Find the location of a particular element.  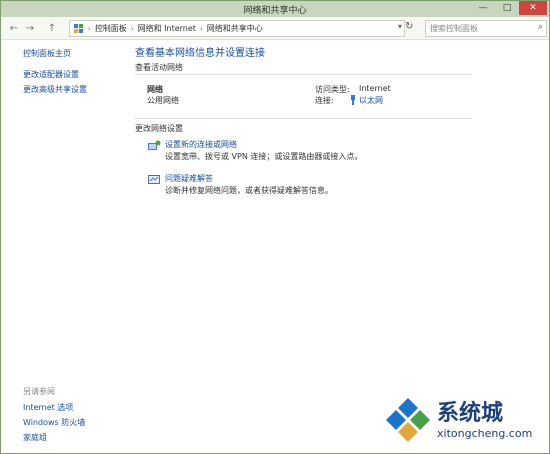

setup-connection-link: 设置新的连接或网络 is located at coordinates (201, 144).